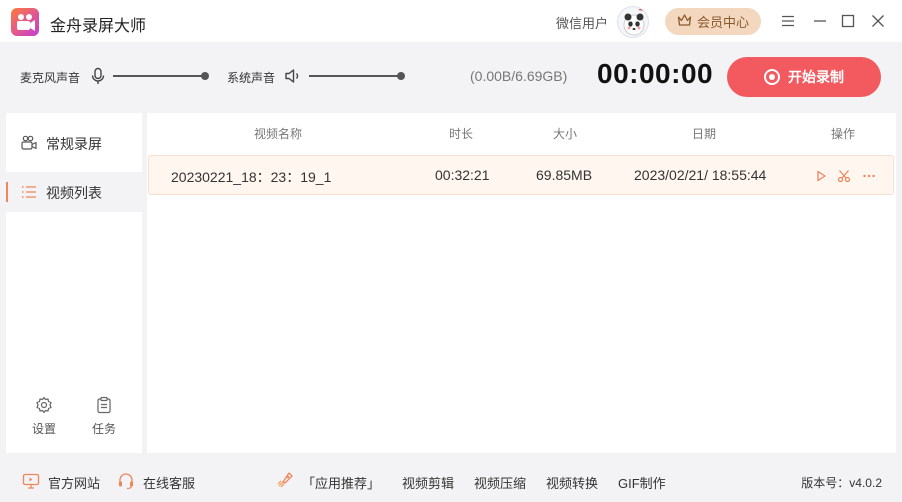 The image size is (902, 502). I want to click on system-volume-knob, so click(401, 76).